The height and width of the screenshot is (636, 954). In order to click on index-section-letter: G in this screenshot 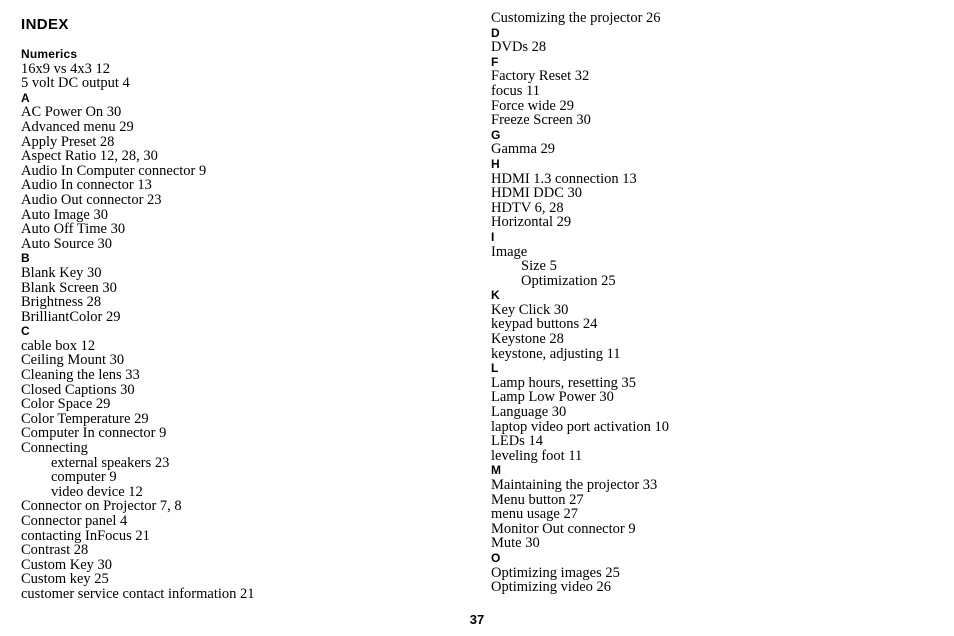, I will do `click(496, 134)`.